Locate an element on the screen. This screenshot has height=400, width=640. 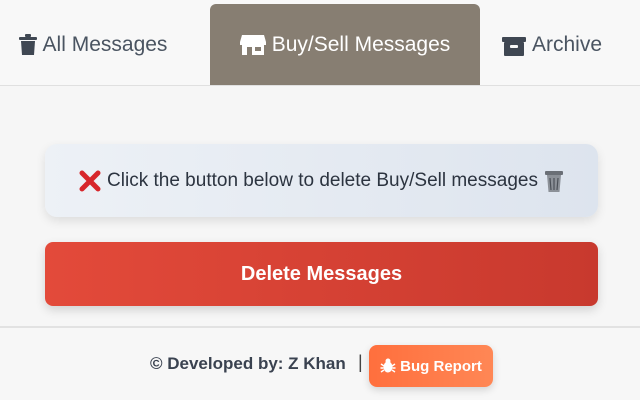
tab-all-messages-label: All Messages is located at coordinates (105, 44).